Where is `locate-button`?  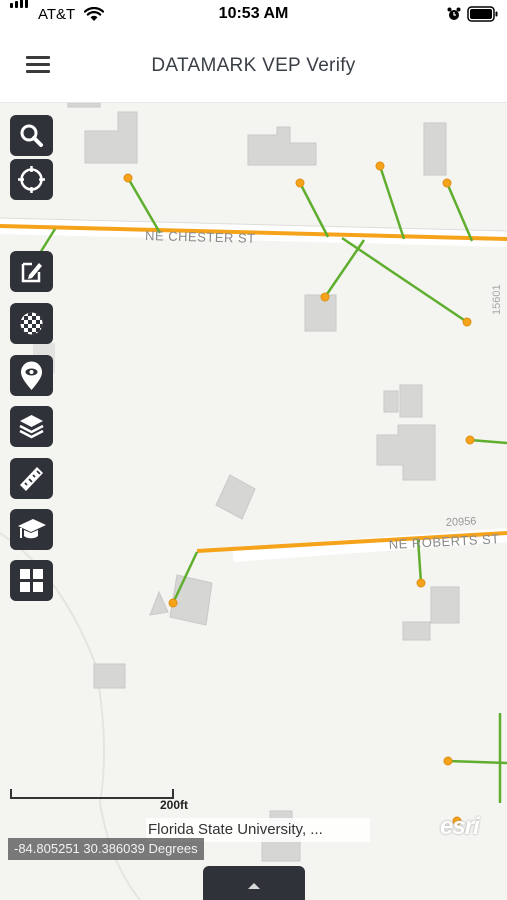 locate-button is located at coordinates (31, 179).